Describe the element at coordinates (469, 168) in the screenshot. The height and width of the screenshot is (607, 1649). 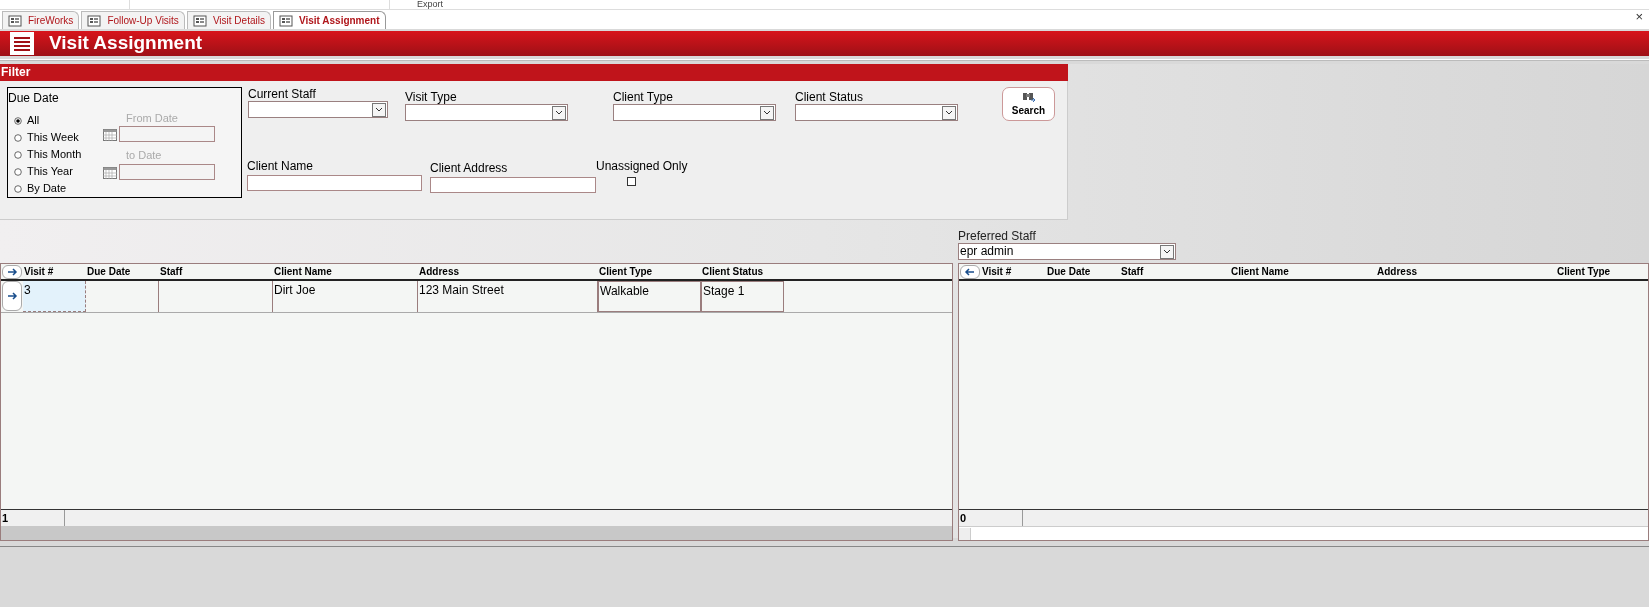
I see `field-label: Client Address` at that location.